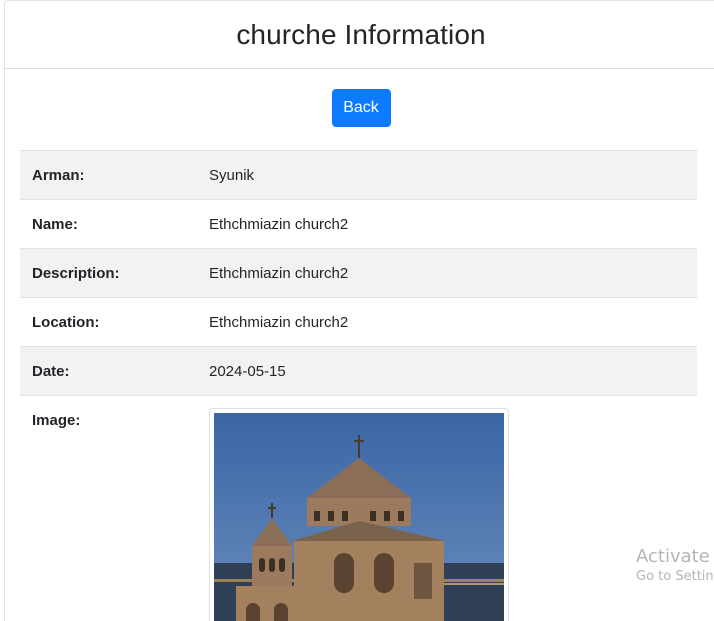 The width and height of the screenshot is (714, 621). Describe the element at coordinates (447, 371) in the screenshot. I see `row-value-date: 2024-05-15` at that location.